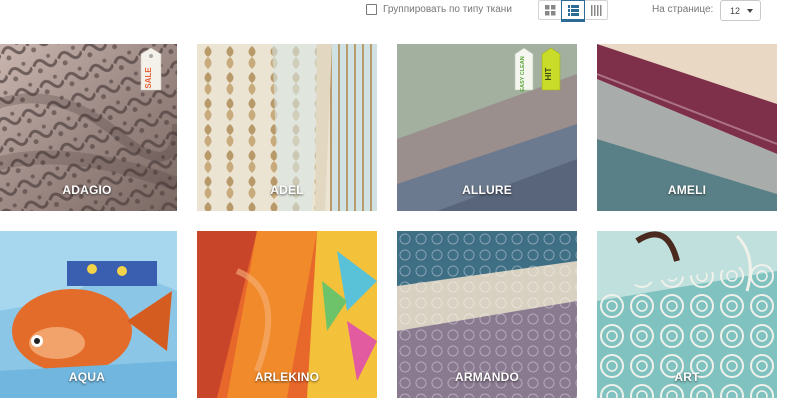 Image resolution: width=789 pixels, height=408 pixels. I want to click on product-card-aqua: AQUA, so click(88, 314).